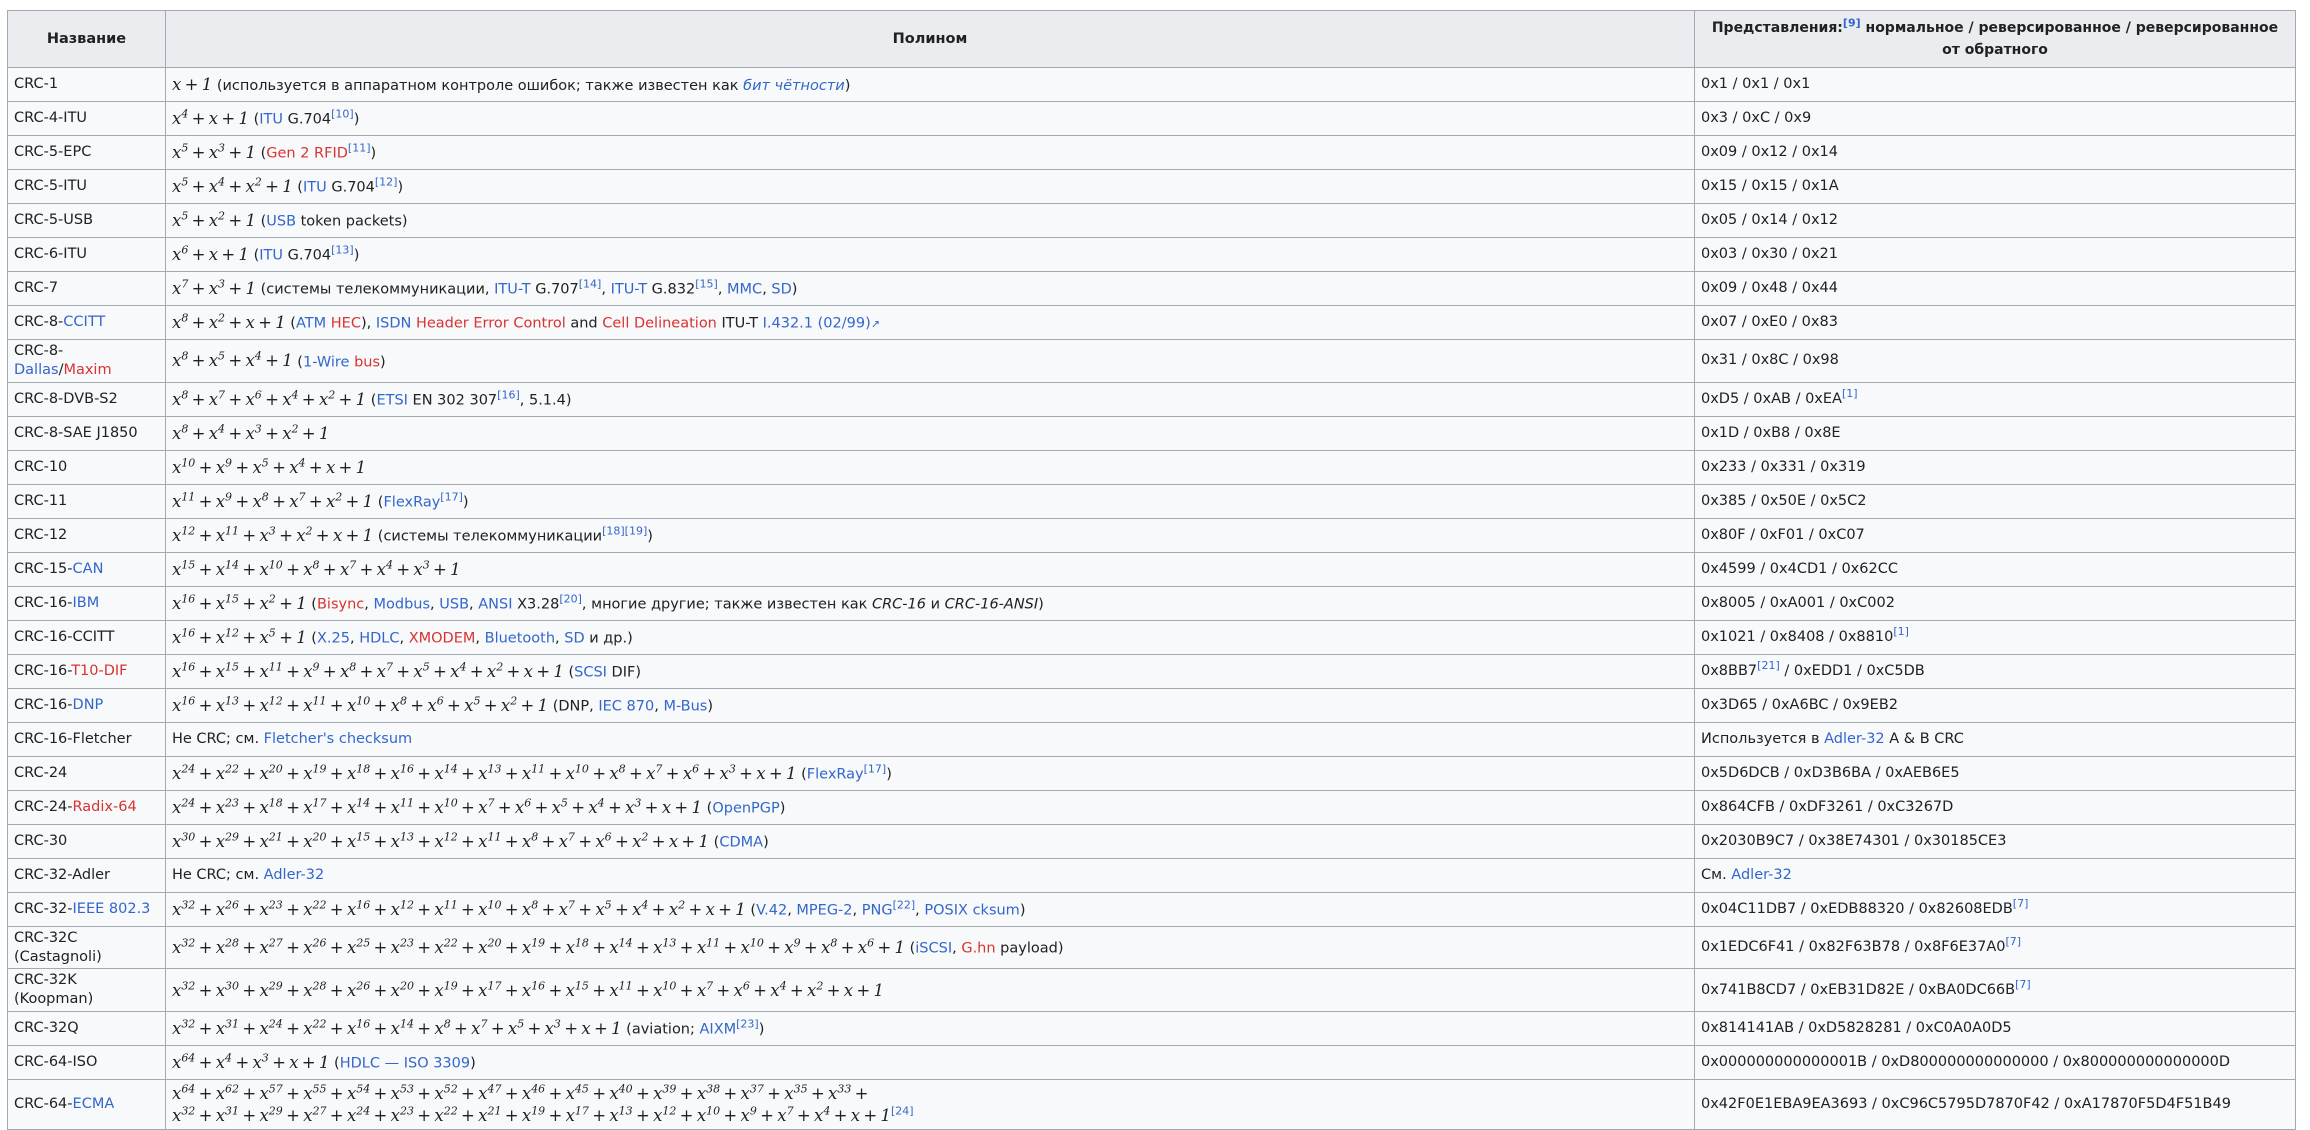  What do you see at coordinates (488, 536) in the screenshot?
I see `cell-text: (системы телекоммуникации` at bounding box center [488, 536].